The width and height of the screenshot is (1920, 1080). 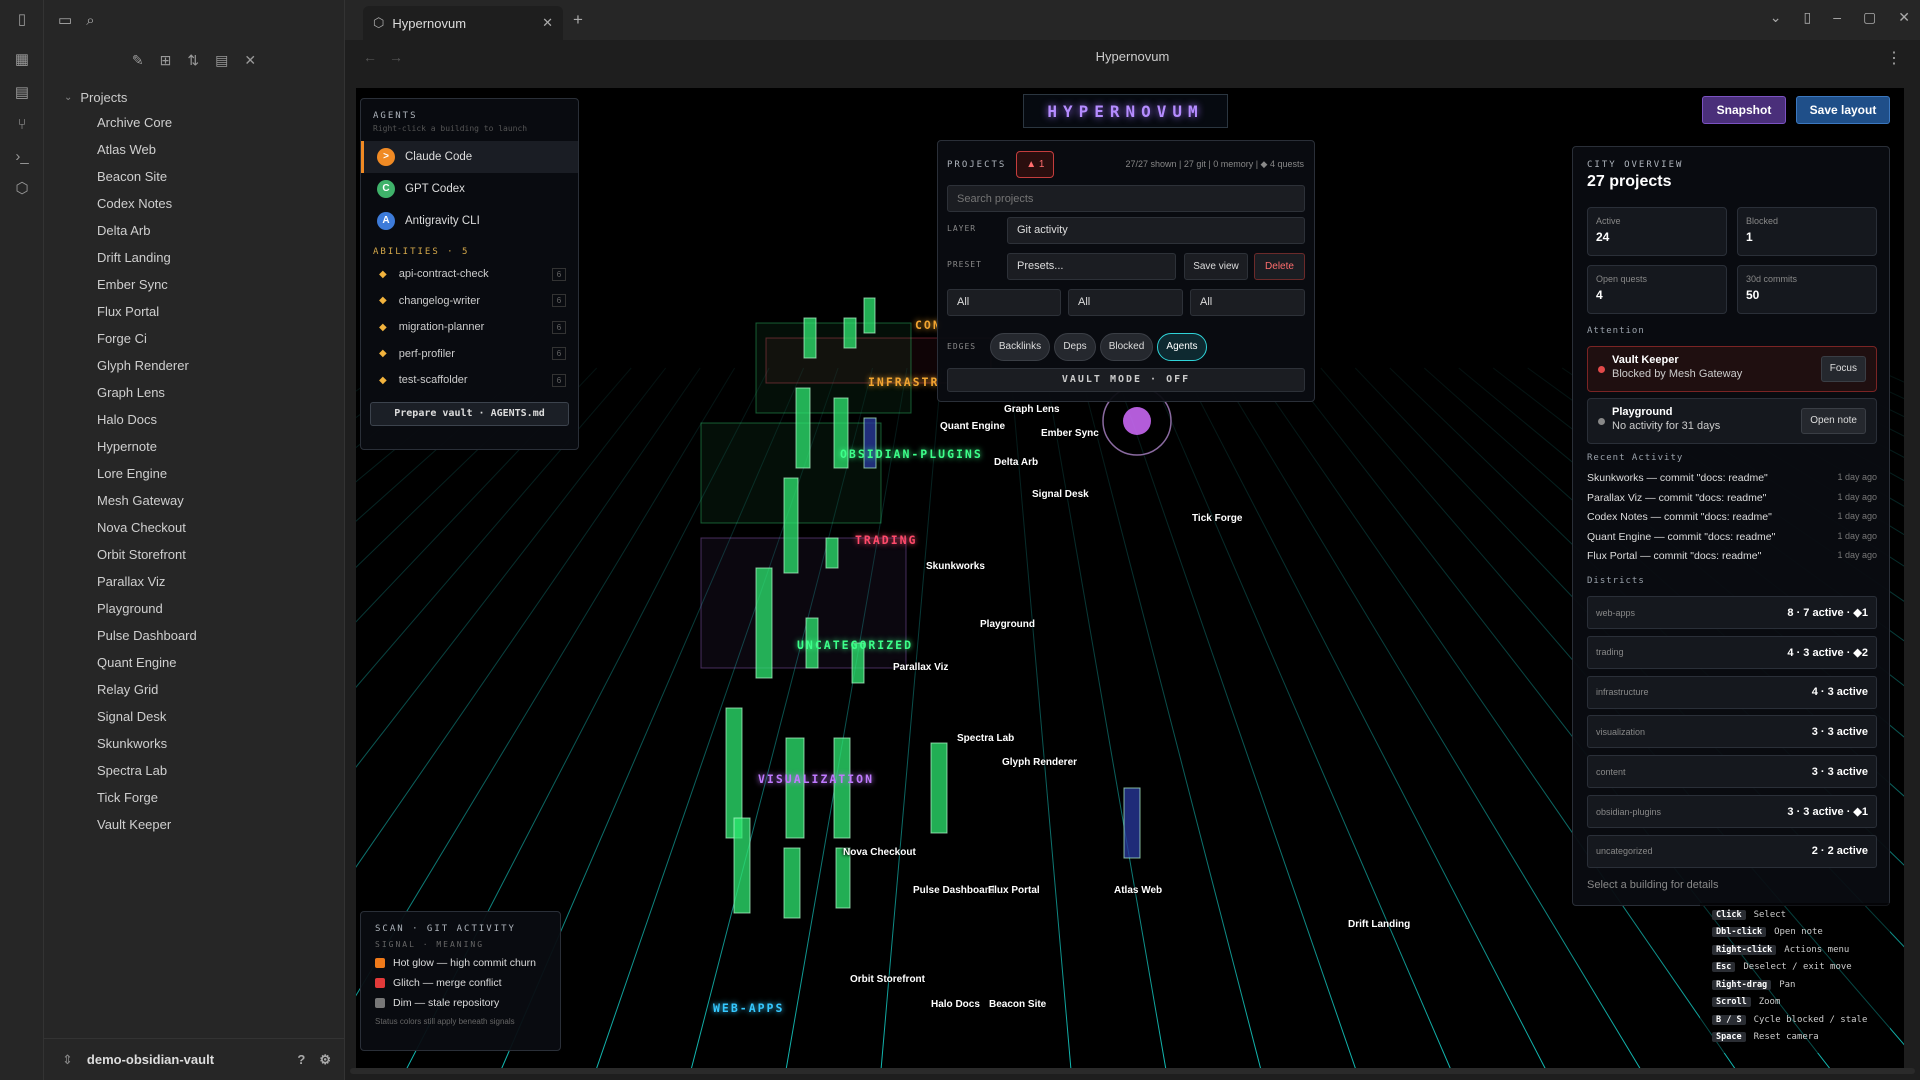 I want to click on layer-select: Git activity, so click(x=1156, y=230).